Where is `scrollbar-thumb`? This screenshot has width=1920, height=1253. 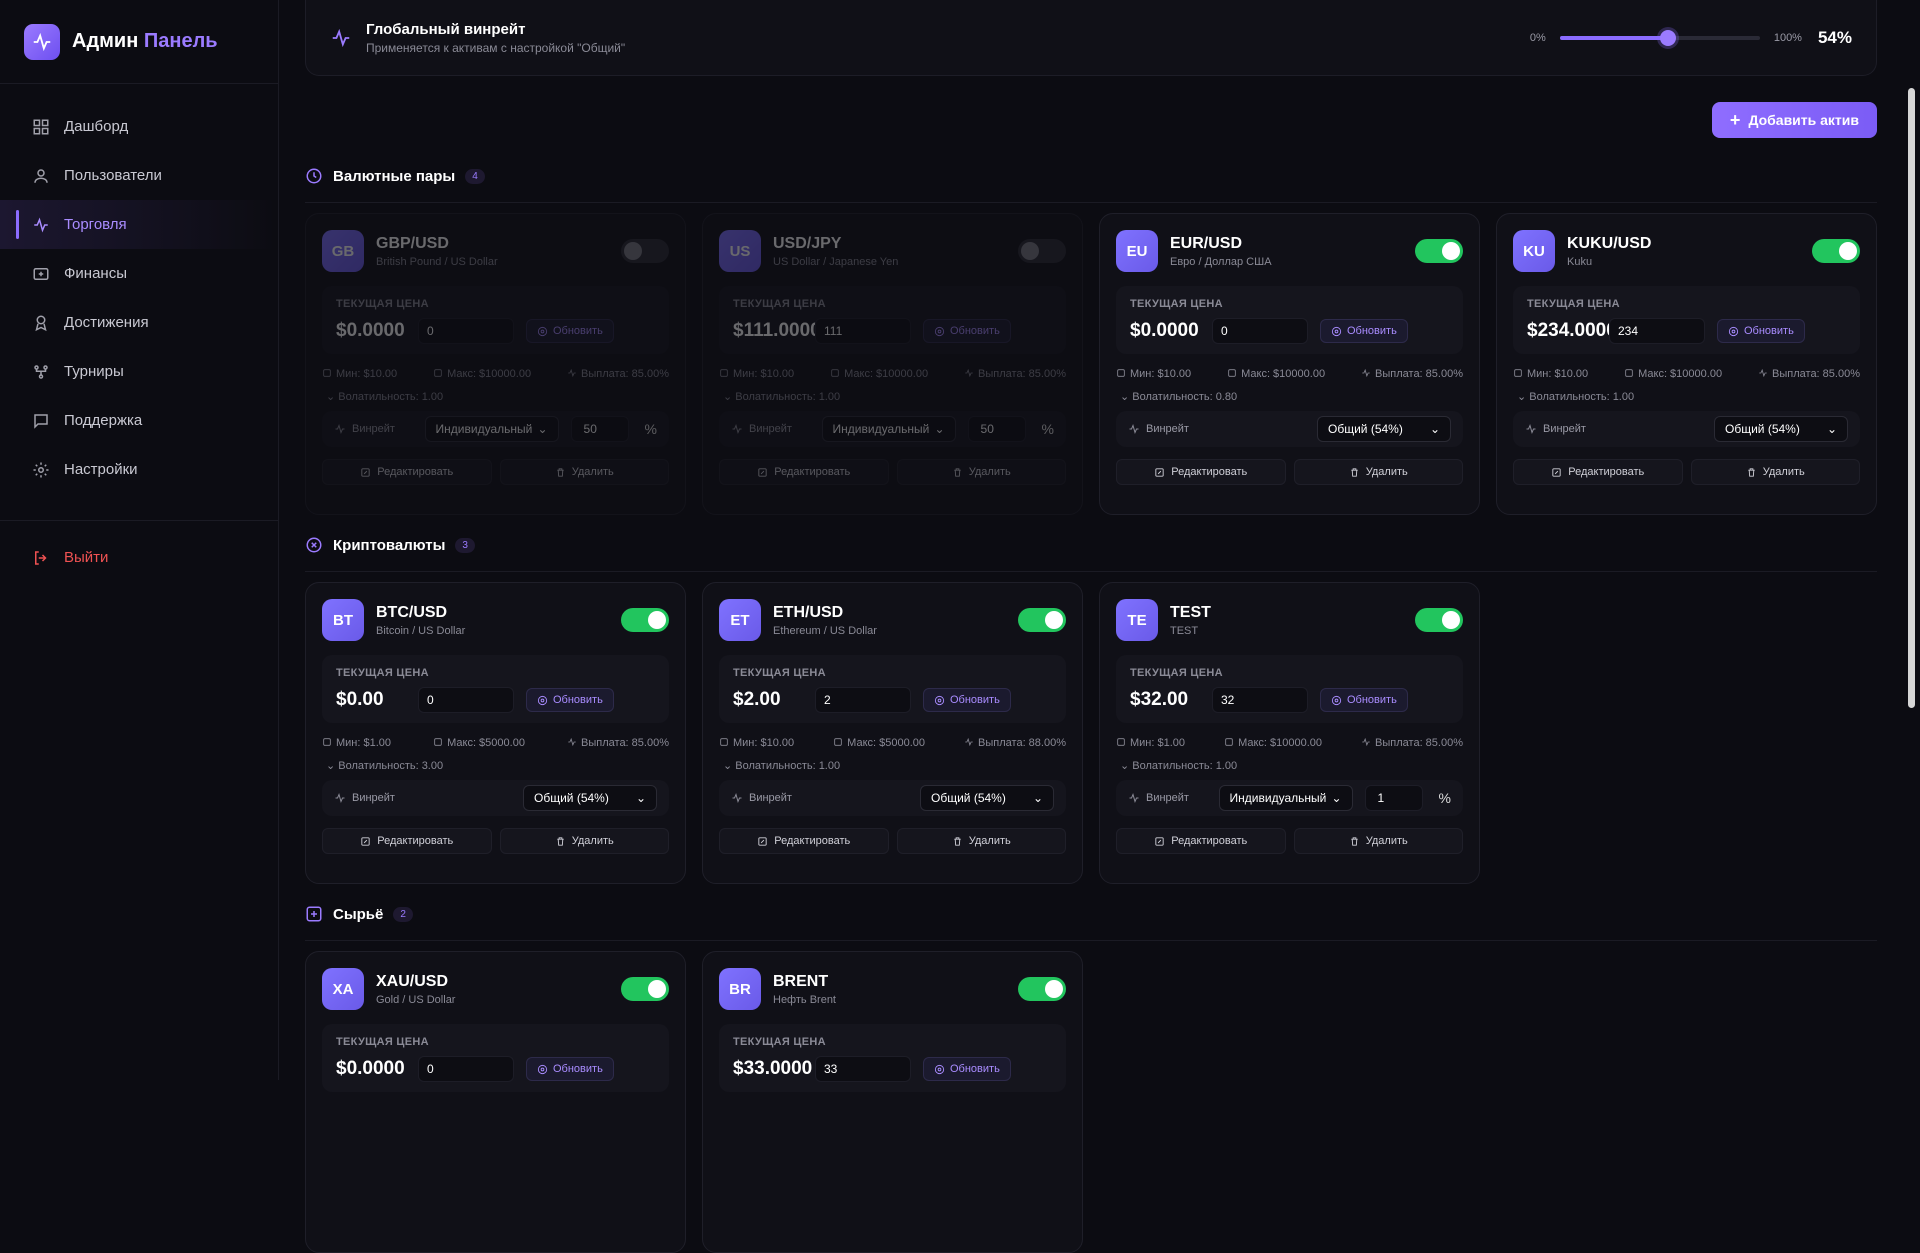
scrollbar-thumb is located at coordinates (1911, 398).